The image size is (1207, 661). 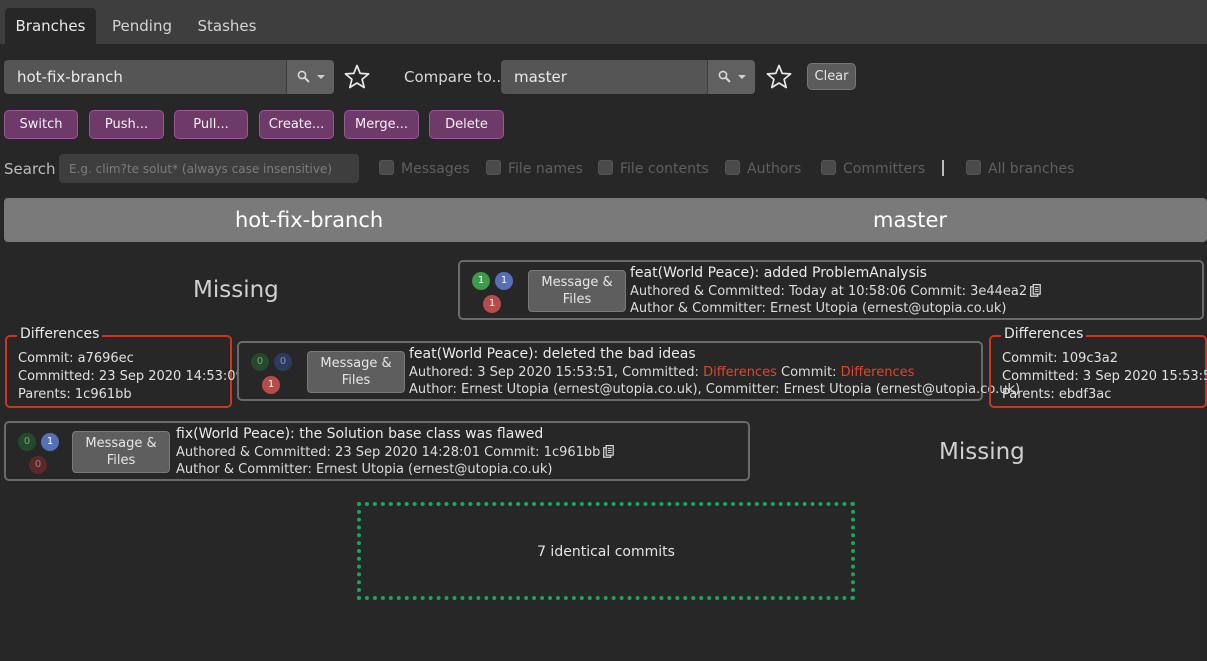 I want to click on right-branch-dropdown, so click(x=731, y=77).